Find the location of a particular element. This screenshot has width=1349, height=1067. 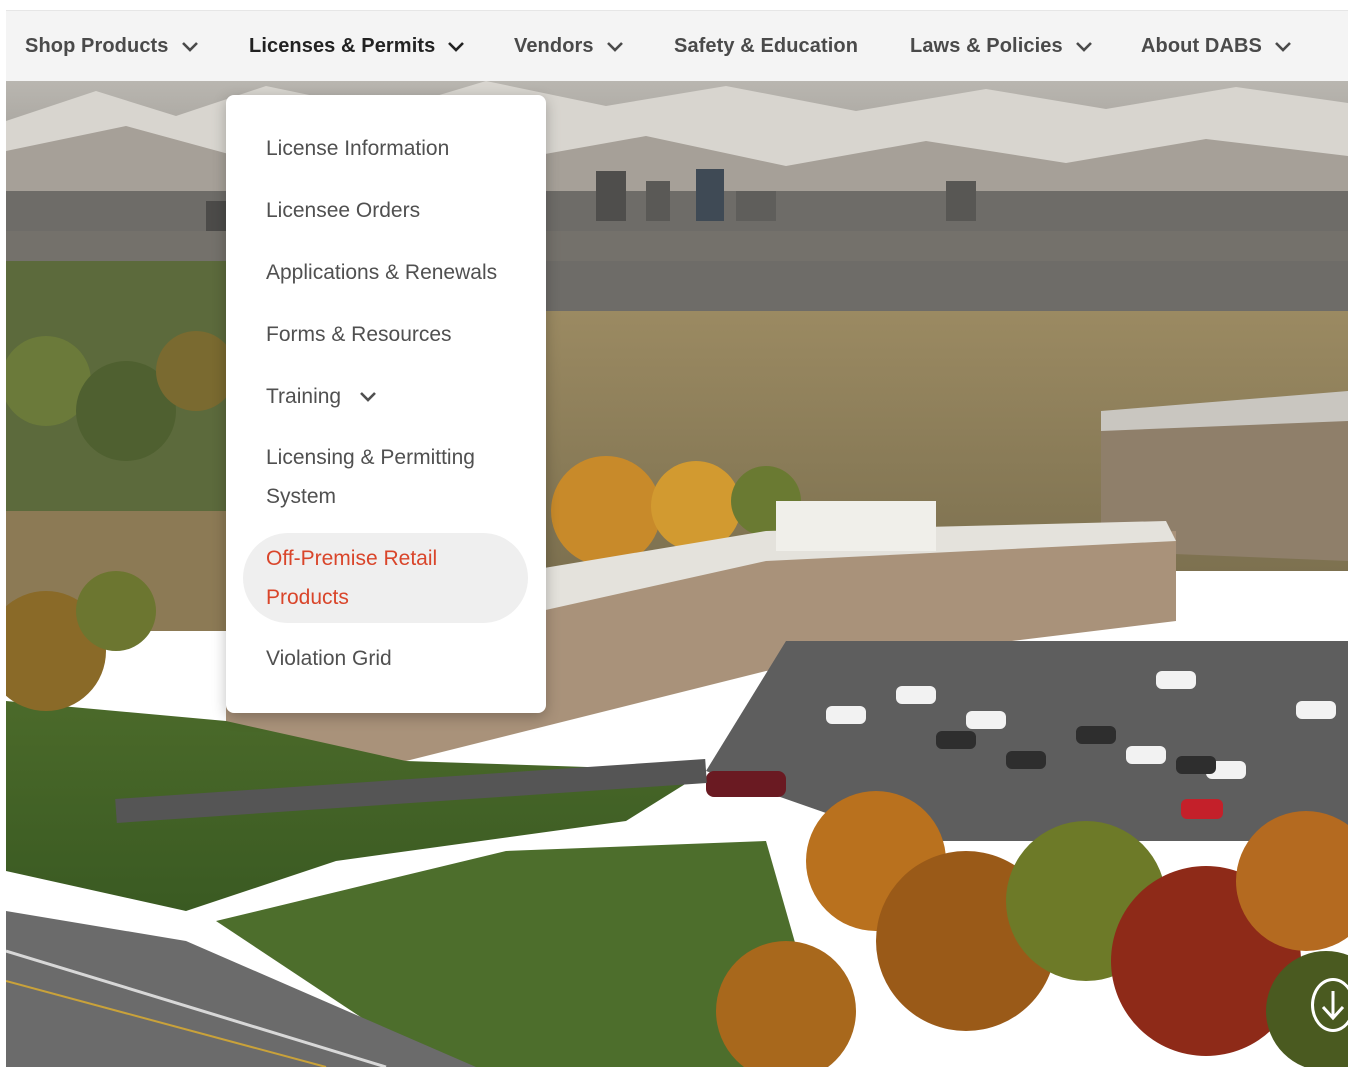

dropdown-item-label: Training is located at coordinates (304, 396).